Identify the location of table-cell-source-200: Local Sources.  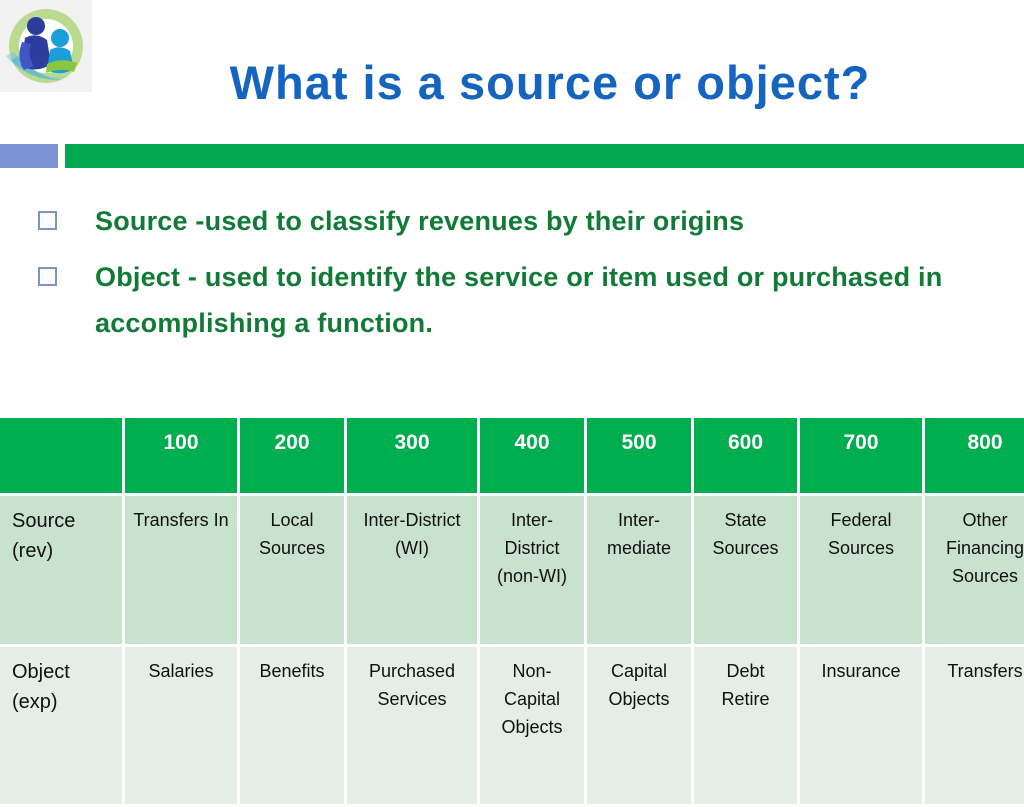
(293, 571).